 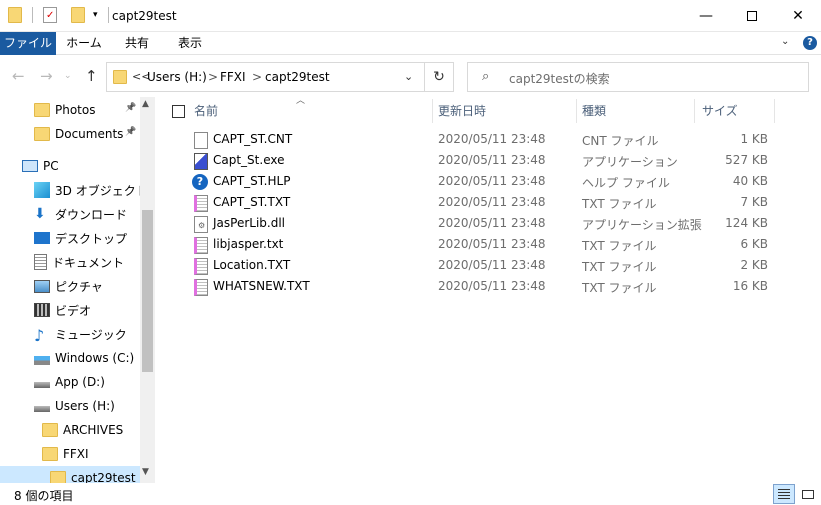 I want to click on search-icon: ⌕, so click(x=486, y=76).